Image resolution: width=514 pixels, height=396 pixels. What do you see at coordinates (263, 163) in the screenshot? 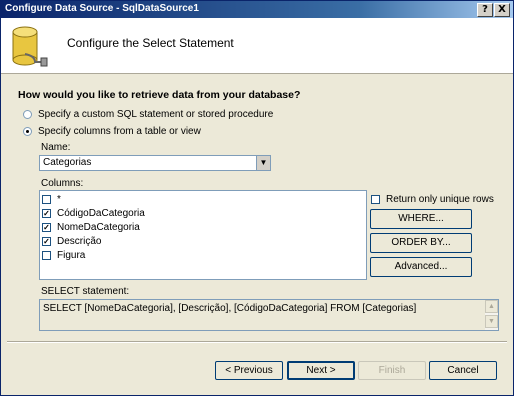
I see `chevron-down-icon: ▼` at bounding box center [263, 163].